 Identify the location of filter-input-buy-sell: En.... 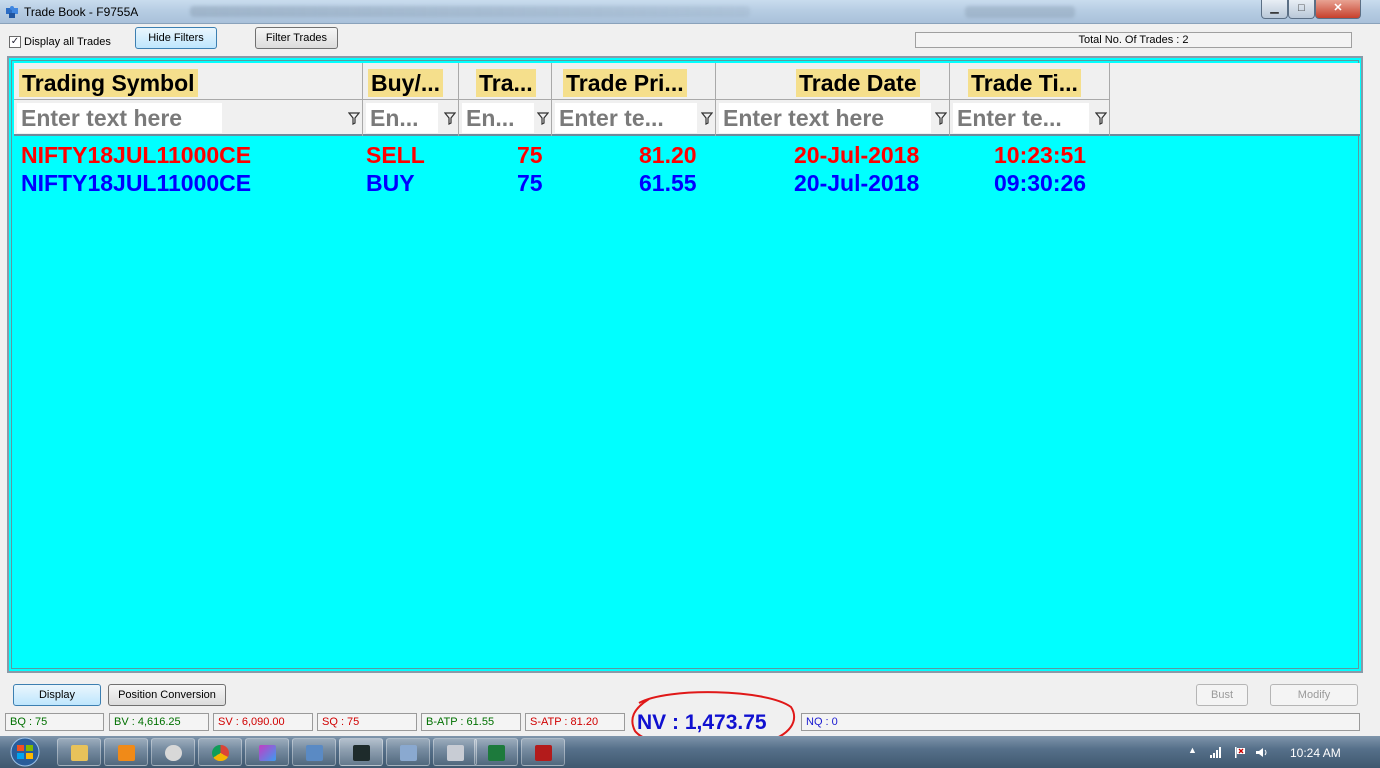
(402, 118).